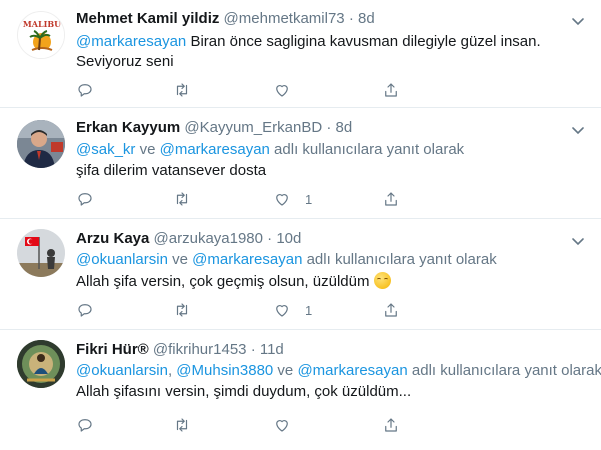  Describe the element at coordinates (125, 61) in the screenshot. I see `tweet-text-line-2: Seviyoruz seni` at that location.